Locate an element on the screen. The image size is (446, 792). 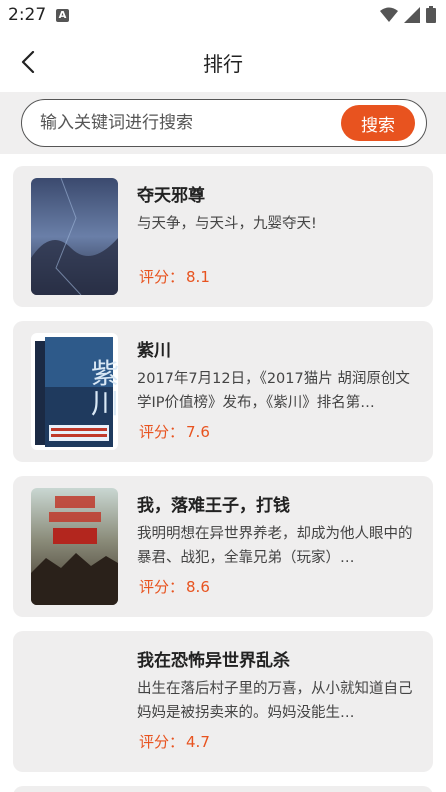
search-input is located at coordinates (185, 123).